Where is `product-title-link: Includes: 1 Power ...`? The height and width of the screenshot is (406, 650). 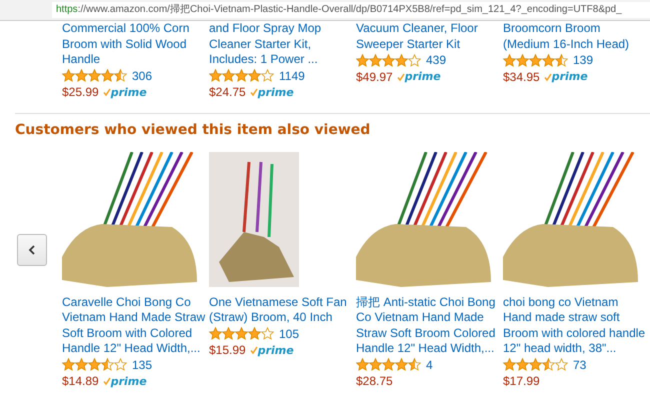 product-title-link: Includes: 1 Power ... is located at coordinates (282, 60).